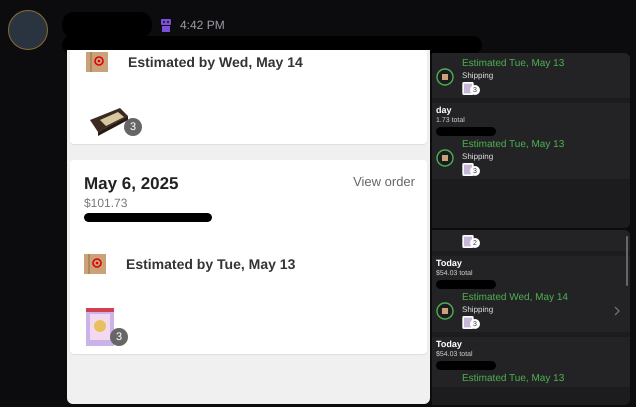  I want to click on product-binder-image, so click(101, 327).